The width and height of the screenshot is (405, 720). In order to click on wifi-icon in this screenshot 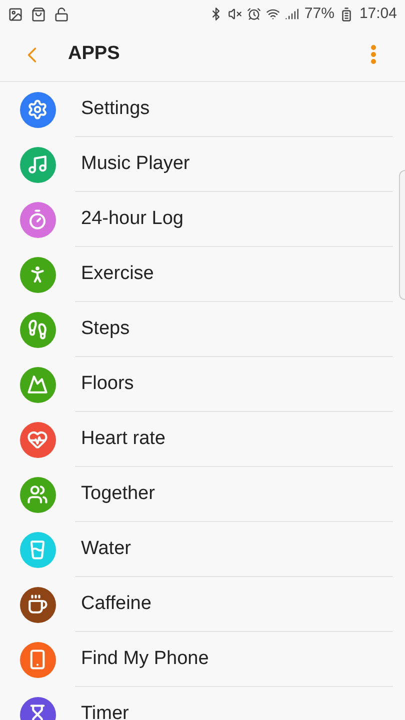, I will do `click(273, 14)`.